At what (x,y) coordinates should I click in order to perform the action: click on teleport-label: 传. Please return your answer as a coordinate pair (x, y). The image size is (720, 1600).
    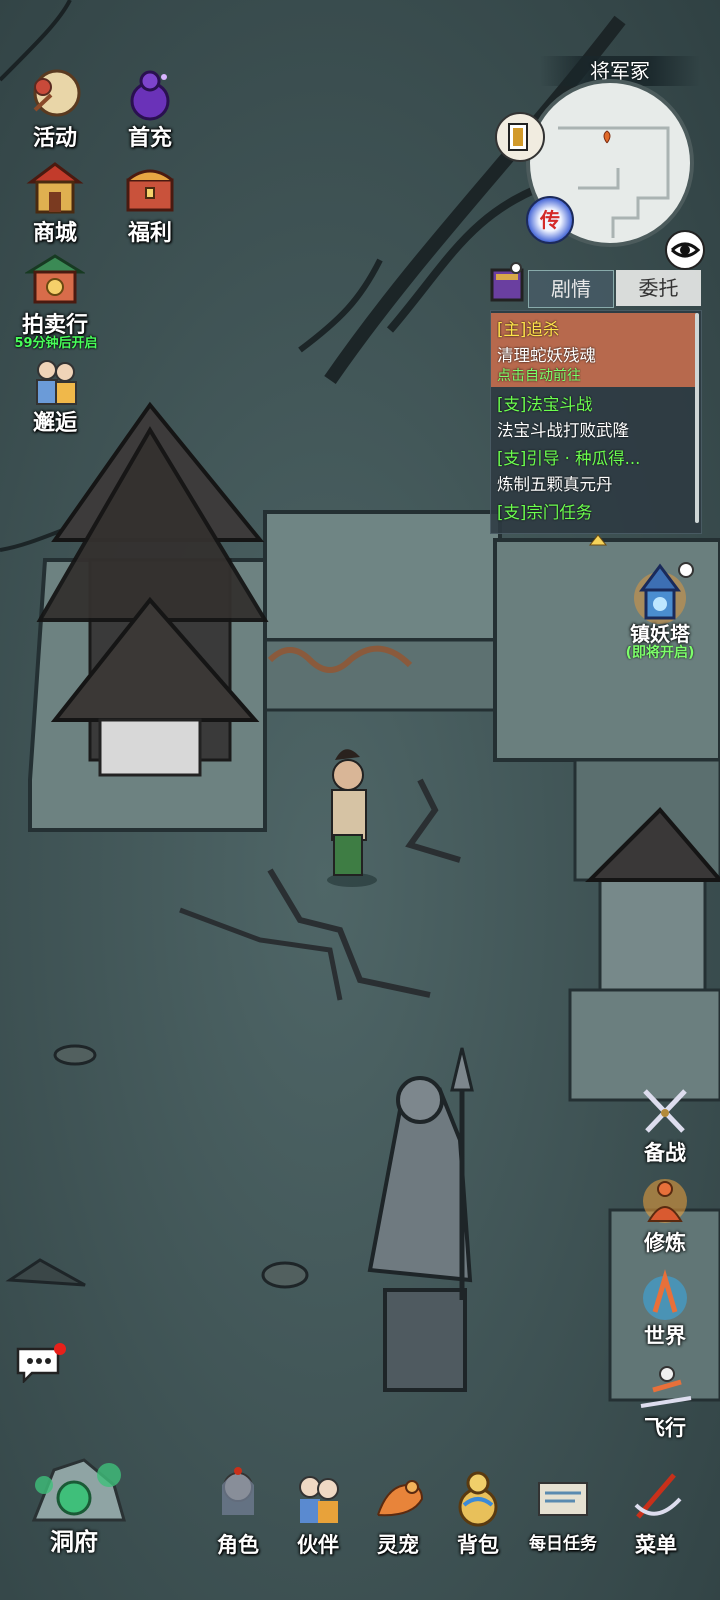
    Looking at the image, I should click on (550, 220).